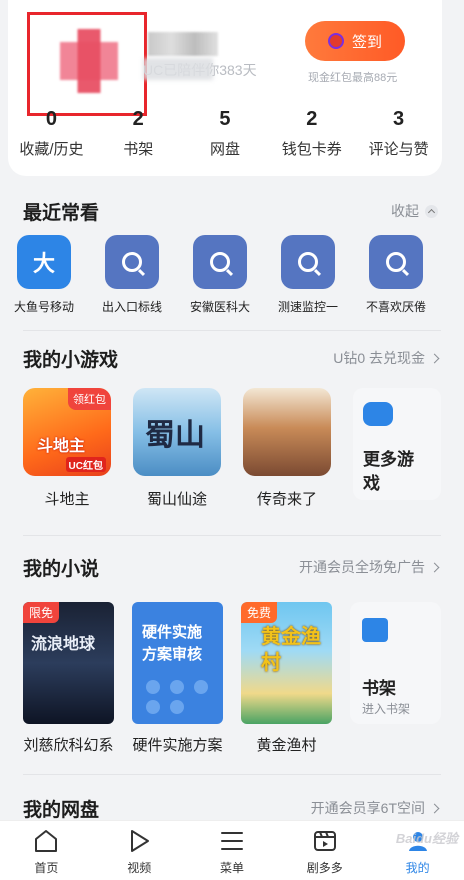 The height and width of the screenshot is (880, 464). I want to click on novel-tile: 限免 流浪地球 刘慈欣科幻系, so click(68, 678).